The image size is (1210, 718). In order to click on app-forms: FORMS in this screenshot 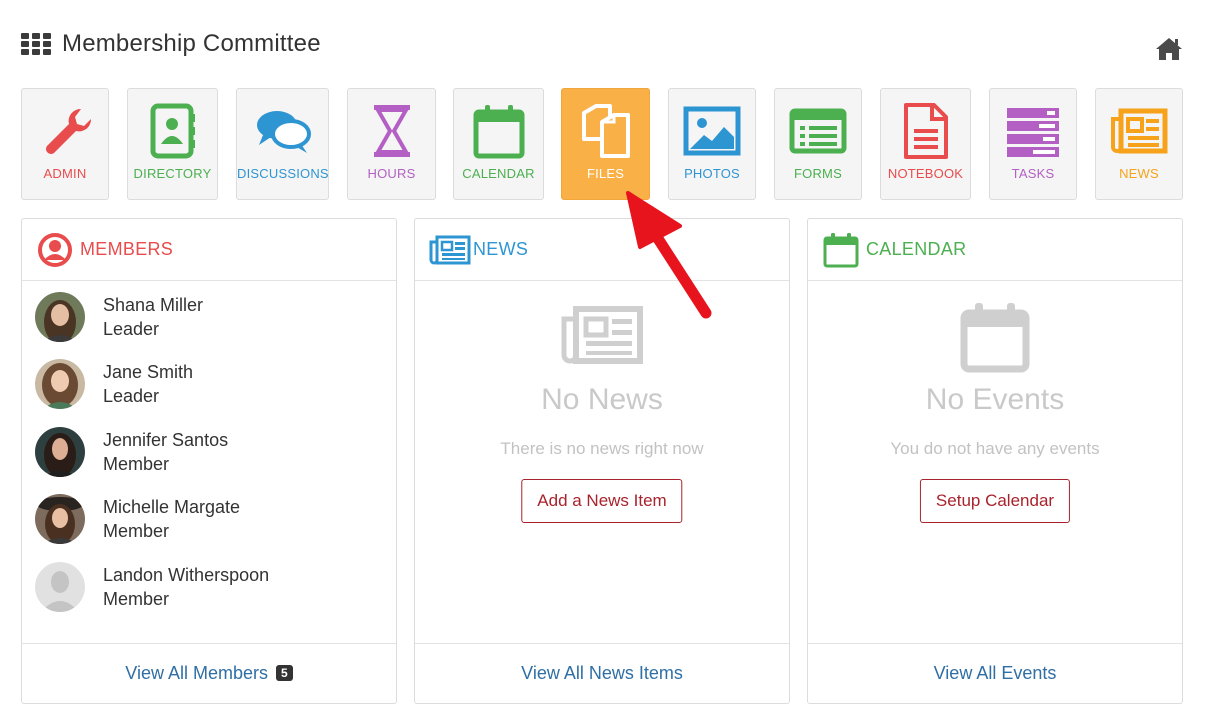, I will do `click(818, 144)`.